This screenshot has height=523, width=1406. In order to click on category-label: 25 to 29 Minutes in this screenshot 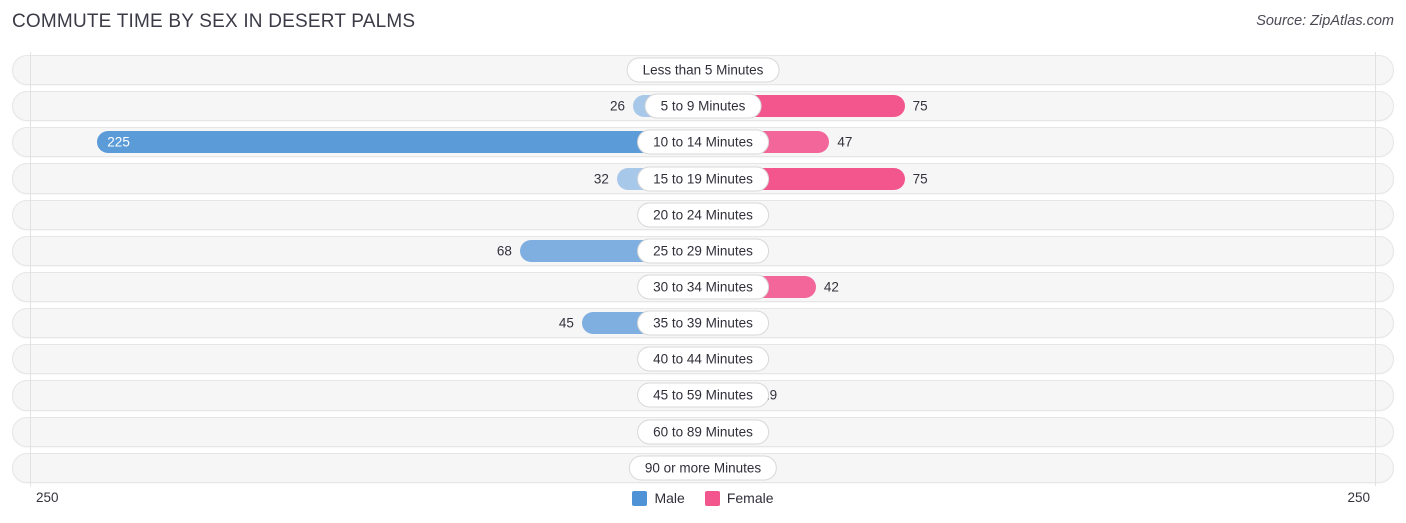, I will do `click(703, 251)`.